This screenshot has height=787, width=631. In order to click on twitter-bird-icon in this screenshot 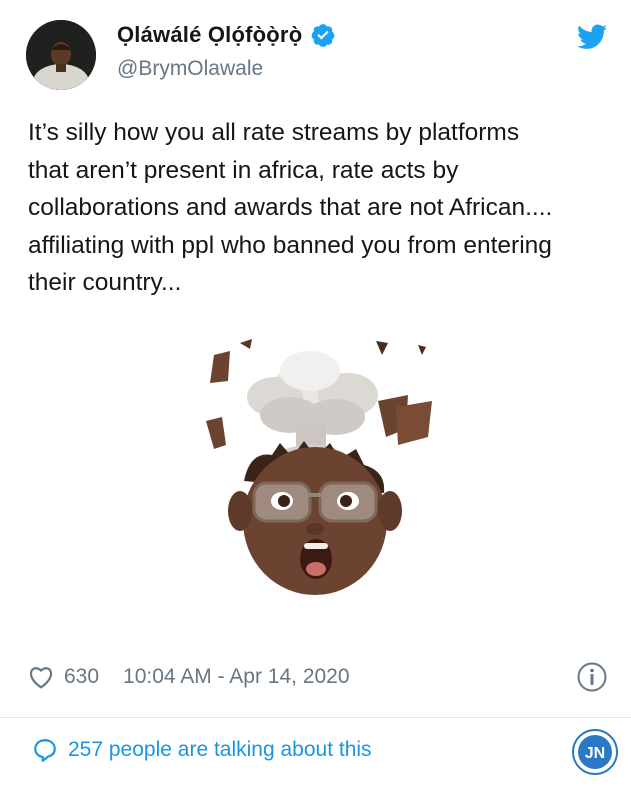, I will do `click(592, 37)`.